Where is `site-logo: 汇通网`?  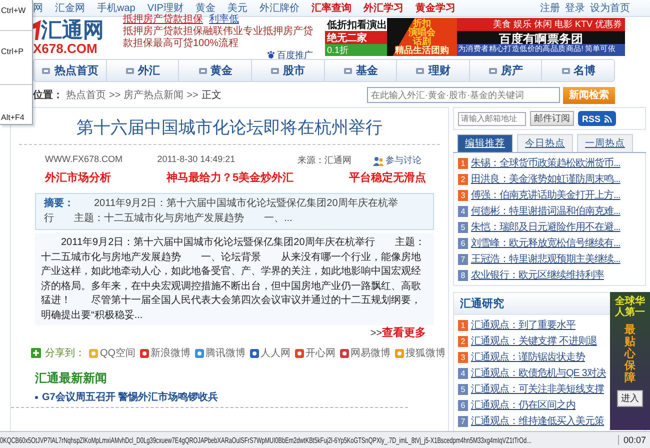
site-logo: 汇通网 is located at coordinates (72, 29).